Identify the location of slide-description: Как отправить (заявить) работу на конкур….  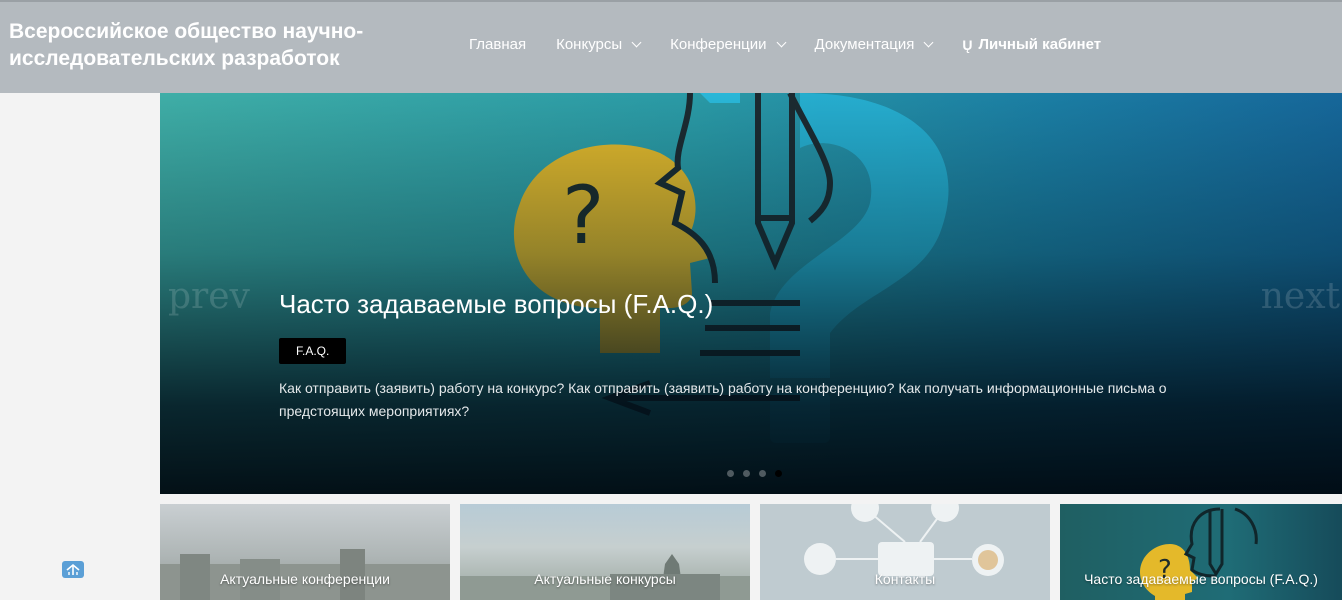
(723, 399).